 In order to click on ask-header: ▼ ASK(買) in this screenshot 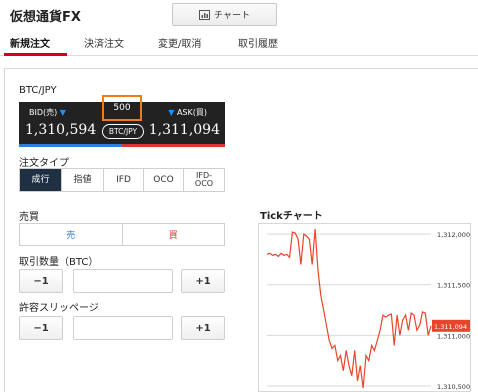, I will do `click(187, 112)`.